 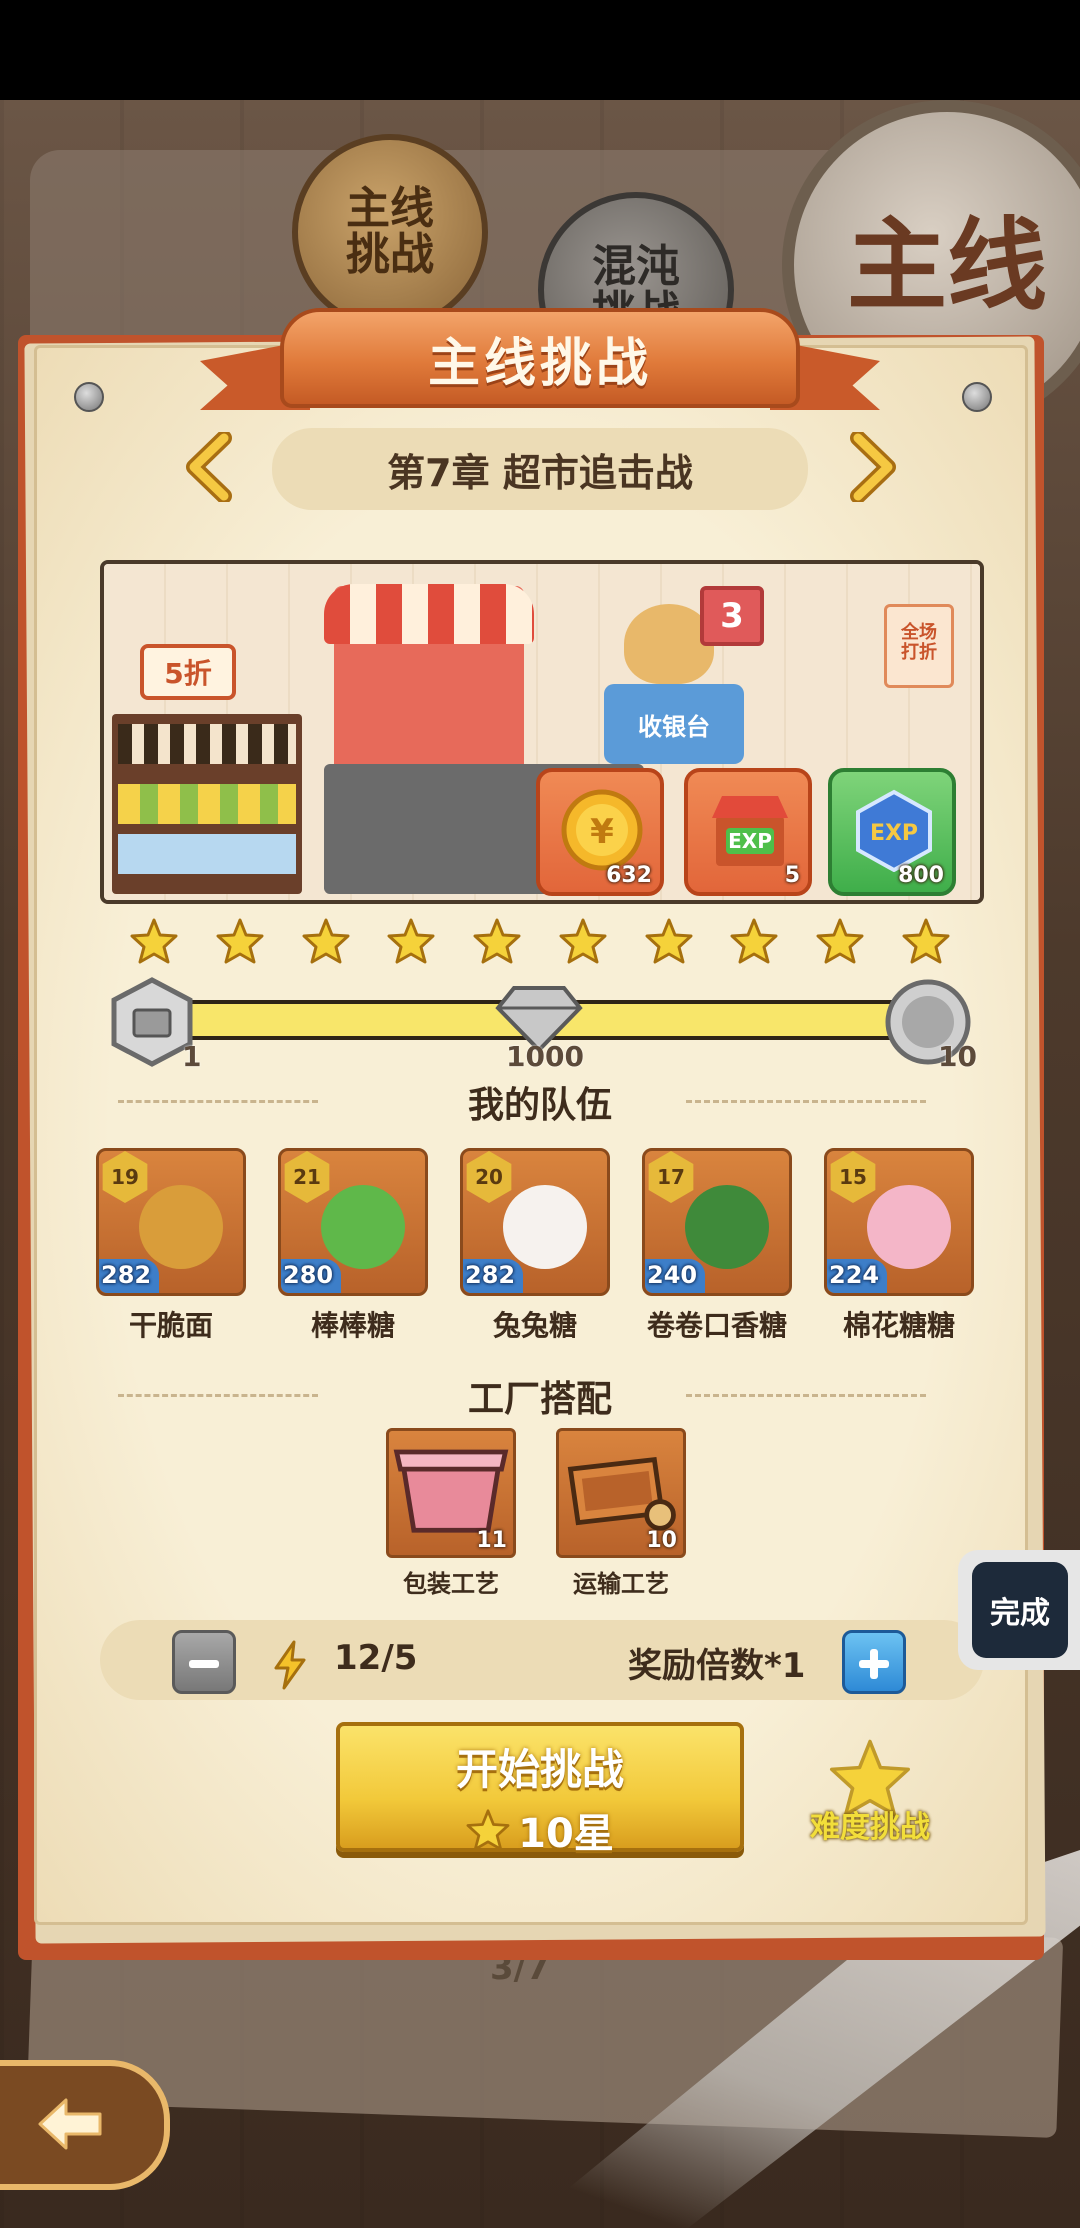 What do you see at coordinates (307, 1177) in the screenshot?
I see `hero-level-badge: 21` at bounding box center [307, 1177].